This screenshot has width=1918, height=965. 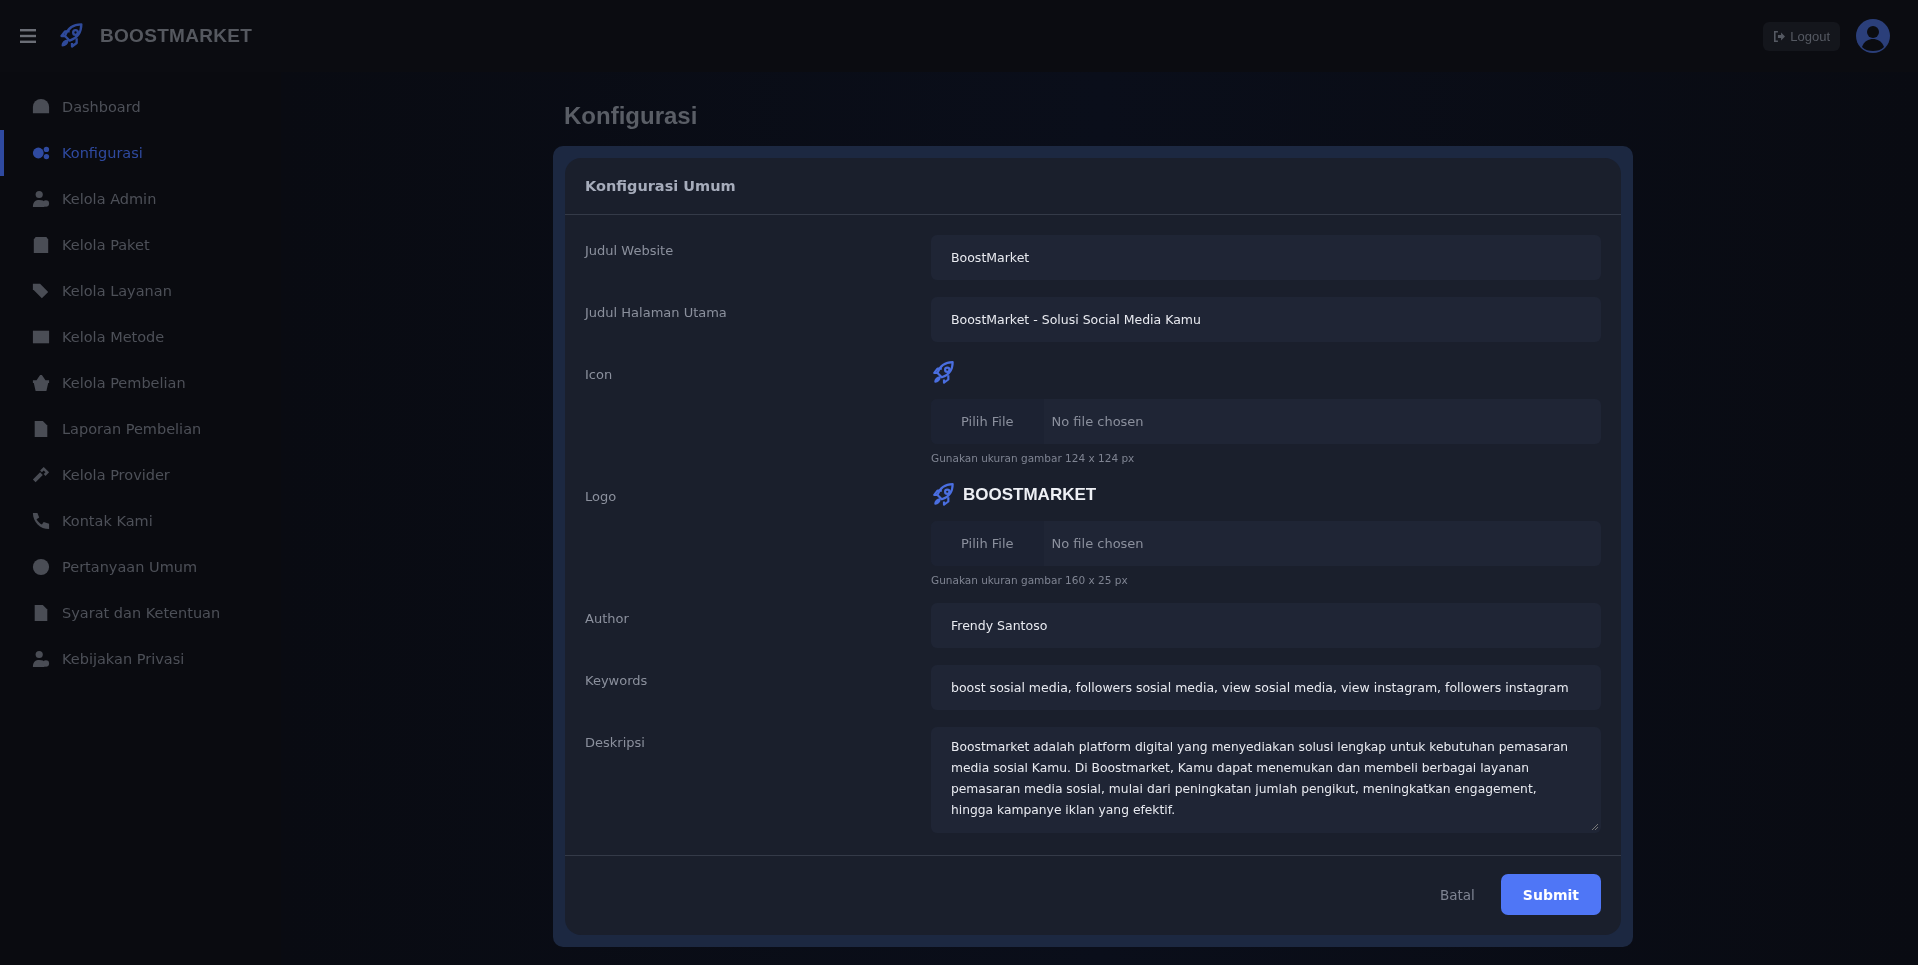 I want to click on card-title: Konfigurasi Umum, so click(x=660, y=186).